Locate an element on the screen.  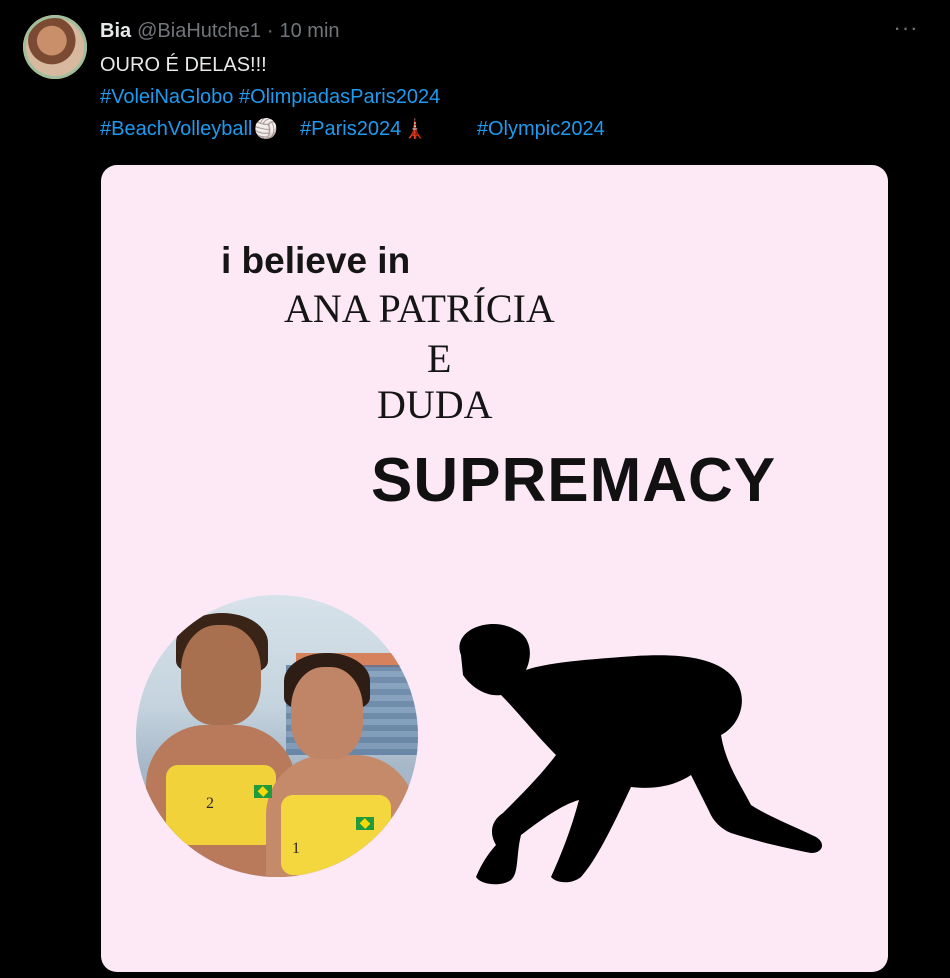
hashtag-link: #VoleiNaGlobo is located at coordinates (166, 97).